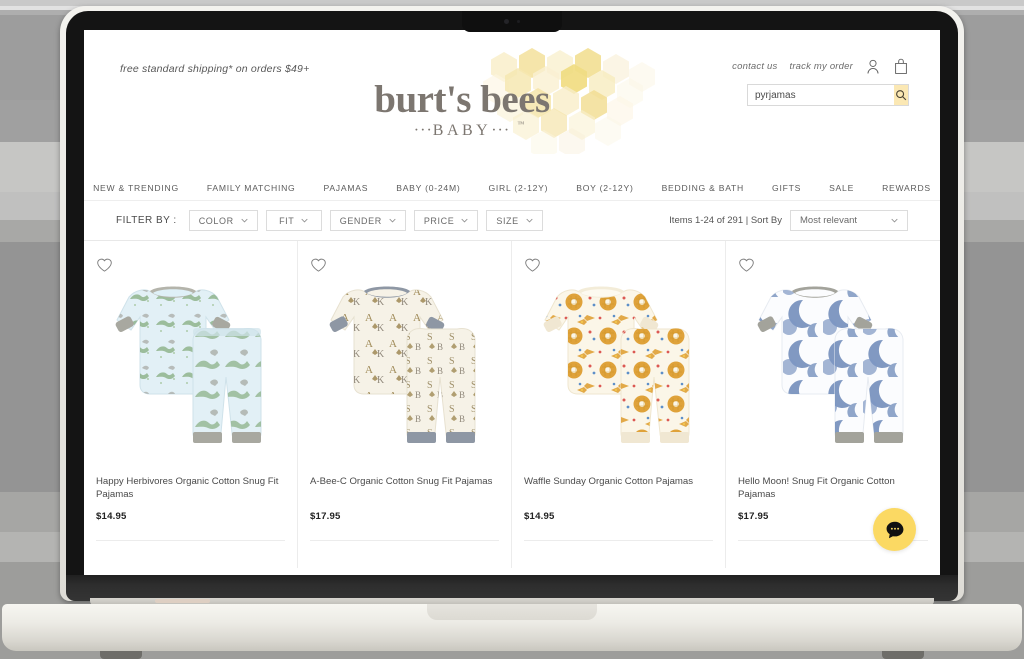 Image resolution: width=1024 pixels, height=659 pixels. What do you see at coordinates (287, 220) in the screenshot?
I see `filter-fit-label: FIT` at bounding box center [287, 220].